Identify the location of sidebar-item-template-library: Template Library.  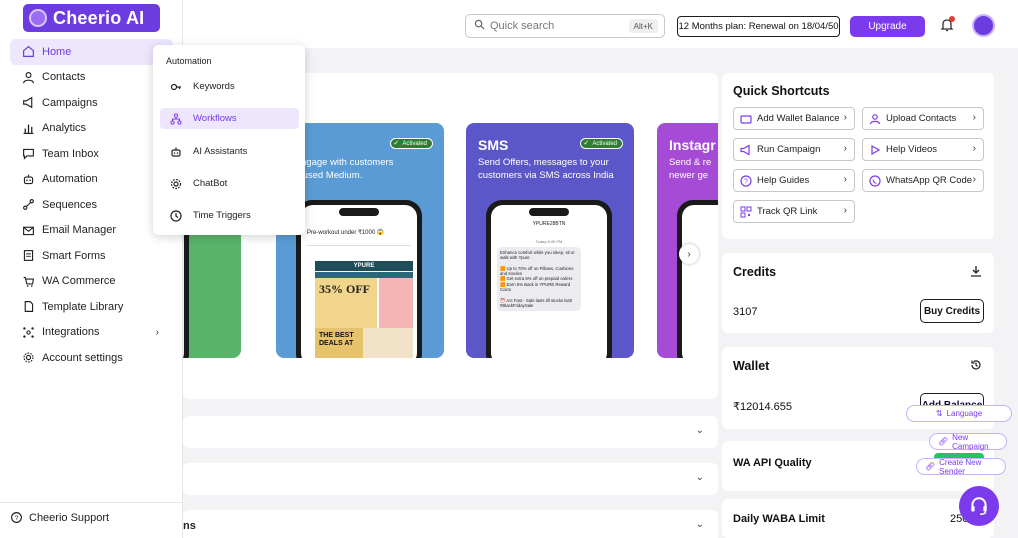
(91, 307).